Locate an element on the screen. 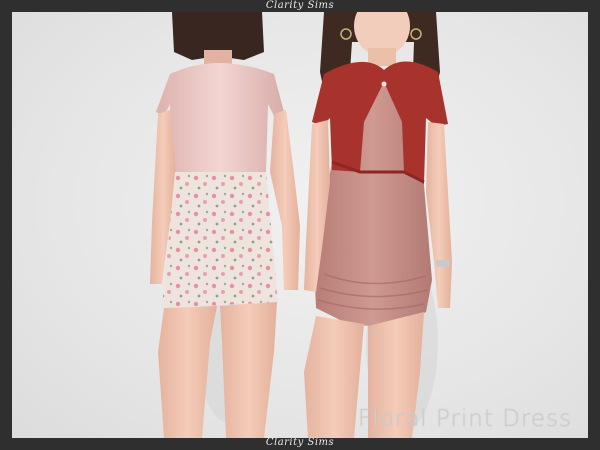  product-title: Floral Print Dress is located at coordinates (465, 419).